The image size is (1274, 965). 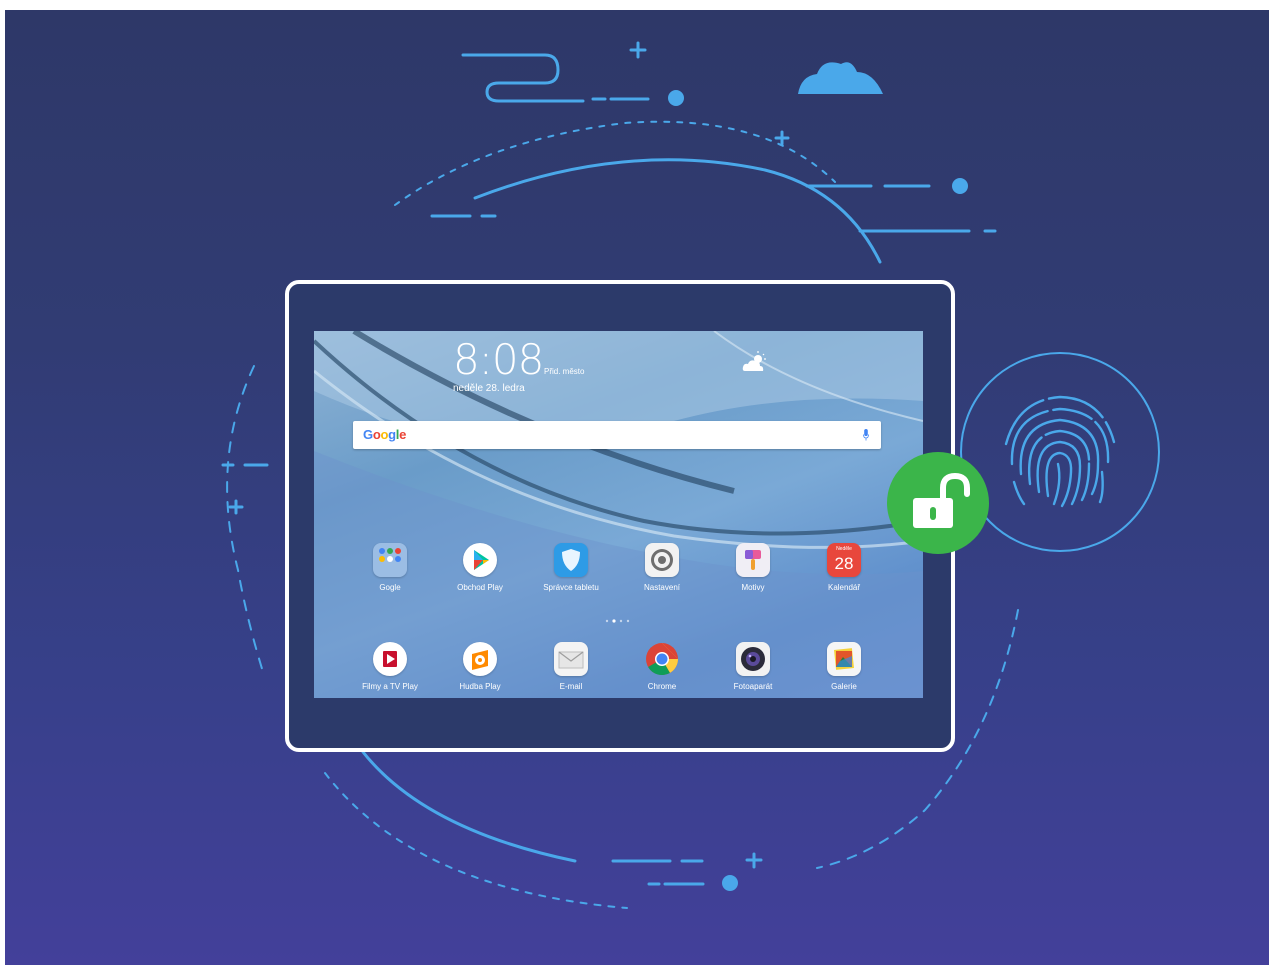 I want to click on app-label: E-mail, so click(x=571, y=686).